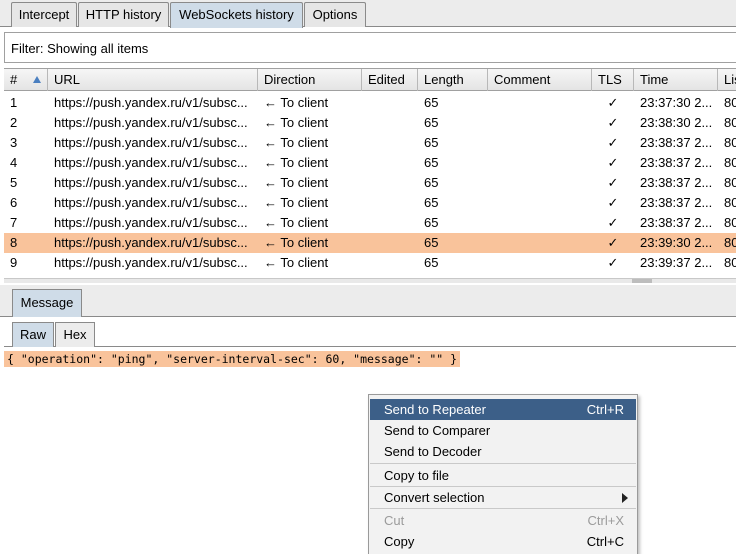 This screenshot has width=736, height=554. Describe the element at coordinates (310, 80) in the screenshot. I see `column-header-direction: Direction` at that location.